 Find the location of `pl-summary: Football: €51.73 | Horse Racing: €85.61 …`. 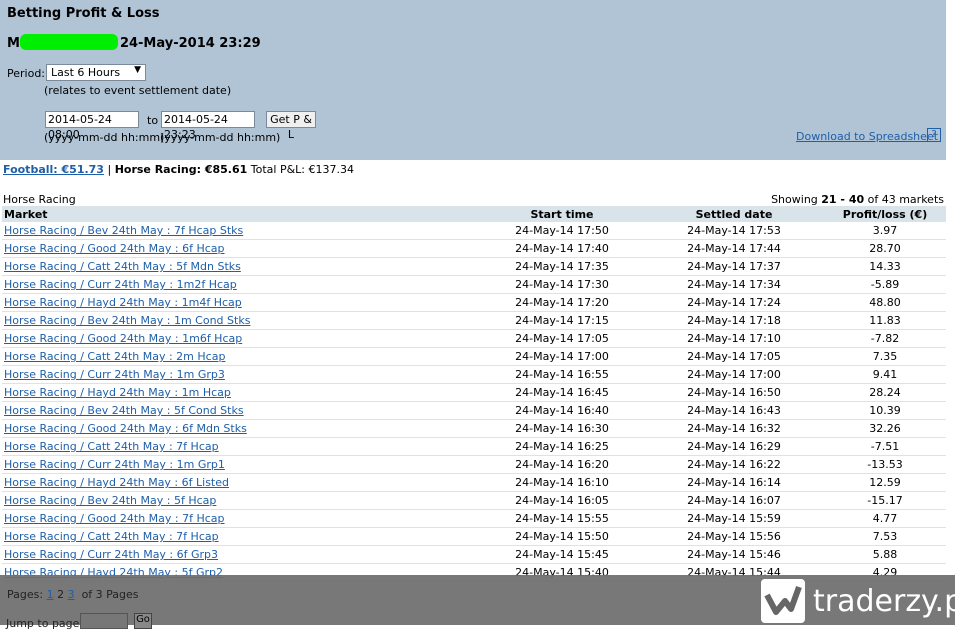

pl-summary: Football: €51.73 | Horse Racing: €85.61 … is located at coordinates (178, 169).